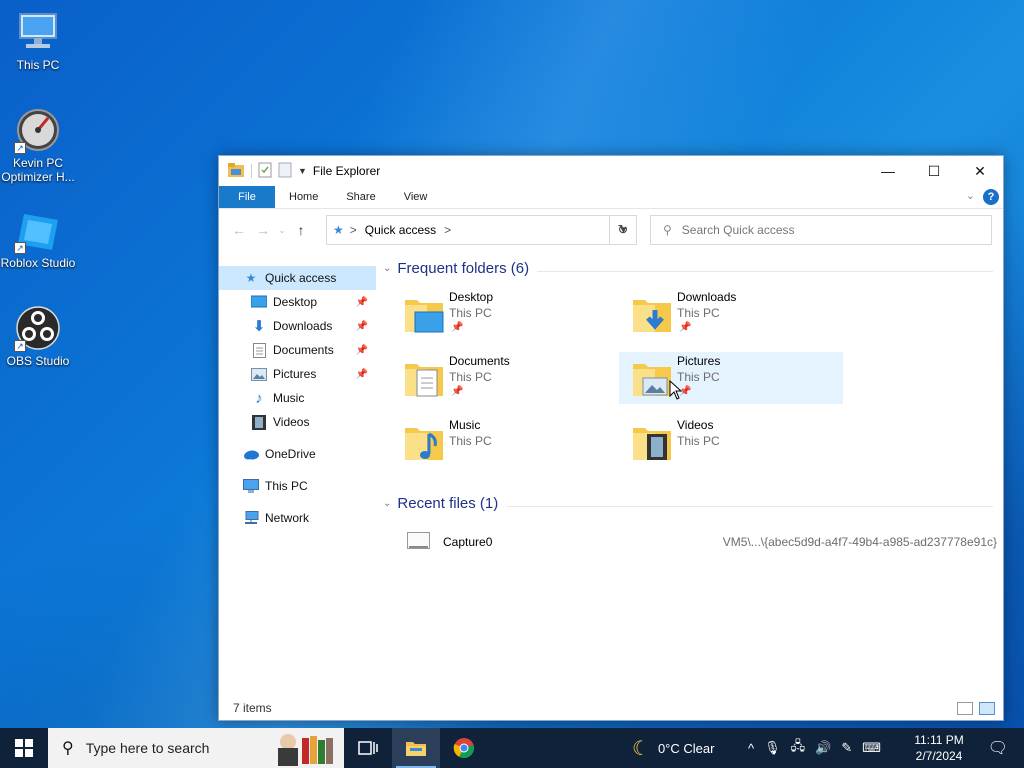 The height and width of the screenshot is (768, 1024). What do you see at coordinates (259, 350) in the screenshot?
I see `document-icon` at bounding box center [259, 350].